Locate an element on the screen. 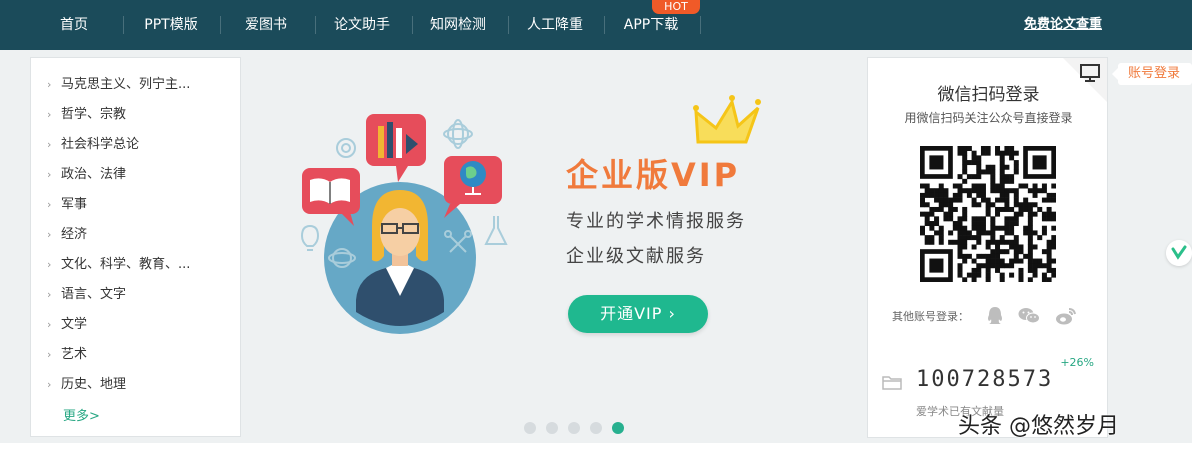  category-item: › 社会科学总论 is located at coordinates (93, 145).